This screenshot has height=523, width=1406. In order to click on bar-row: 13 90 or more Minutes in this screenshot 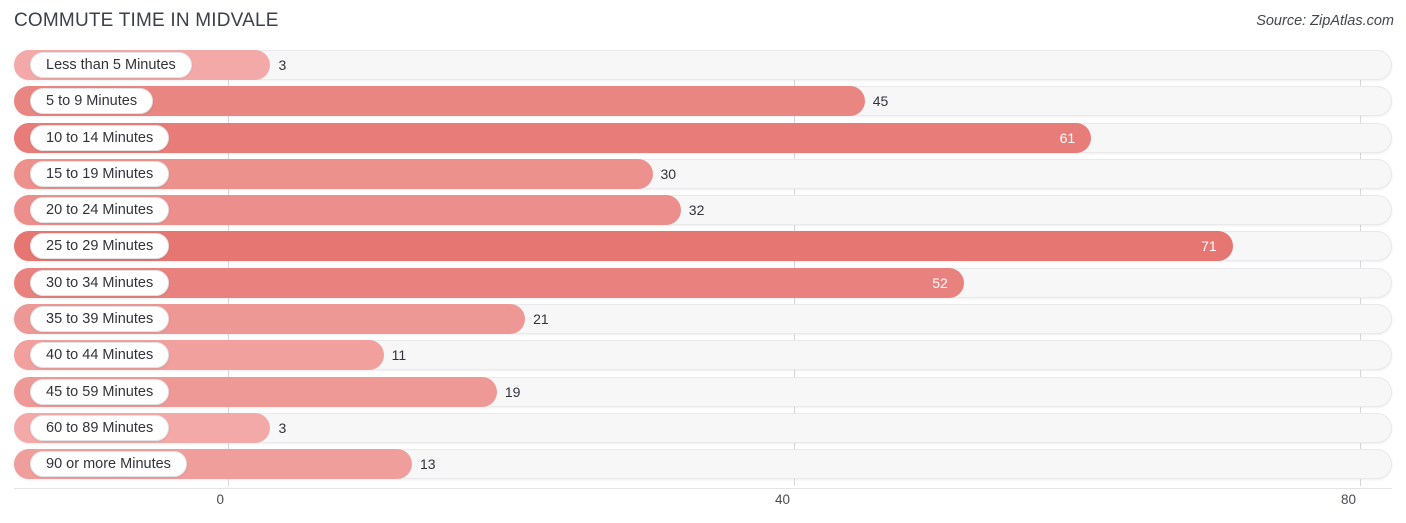, I will do `click(703, 464)`.